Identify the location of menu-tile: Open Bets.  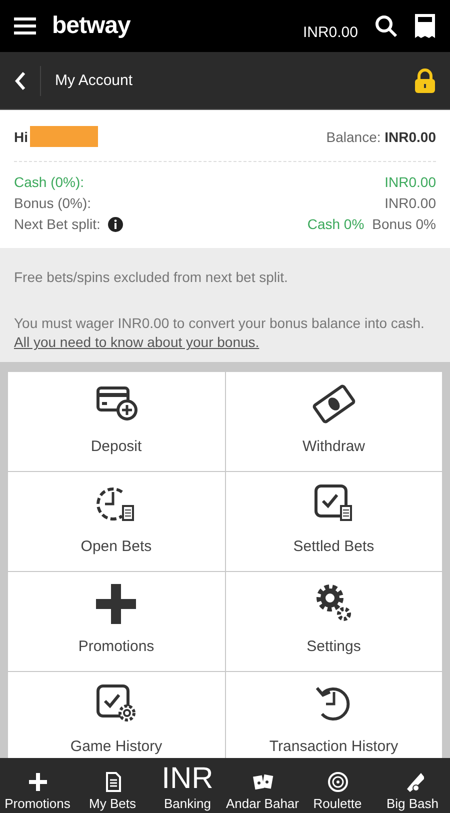
(116, 521).